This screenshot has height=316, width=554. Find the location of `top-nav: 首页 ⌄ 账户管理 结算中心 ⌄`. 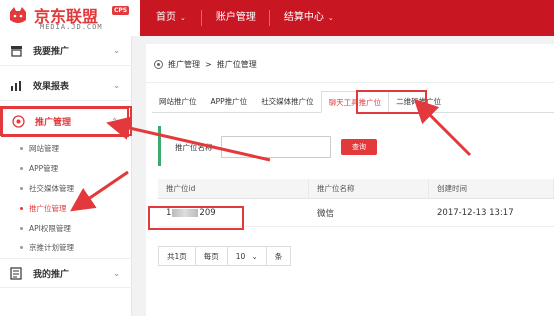

top-nav: 首页 ⌄ 账户管理 结算中心 ⌄ is located at coordinates (244, 18).